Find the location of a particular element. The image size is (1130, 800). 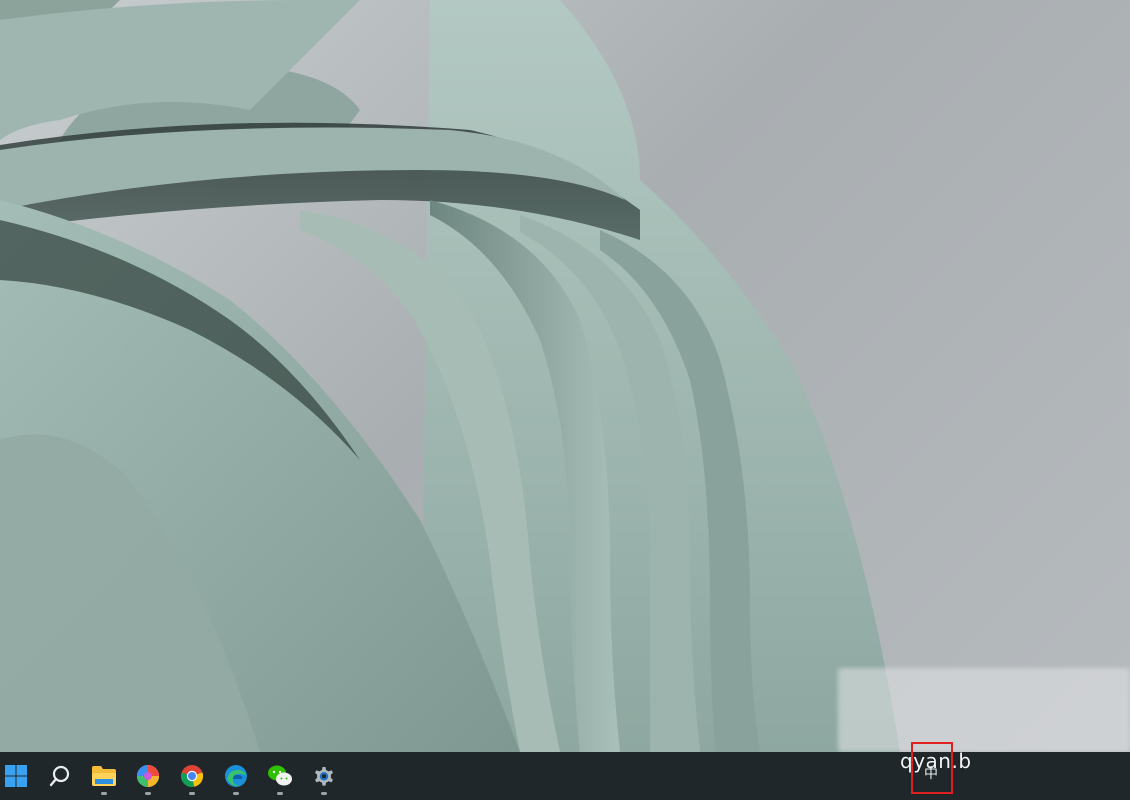

pinwheel-icon is located at coordinates (148, 776).